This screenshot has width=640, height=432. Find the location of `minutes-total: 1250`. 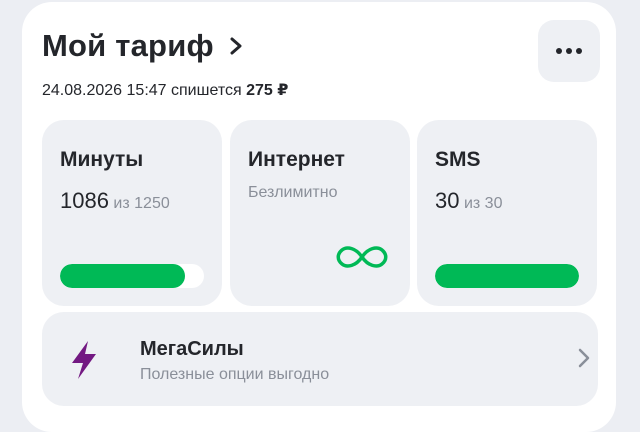

minutes-total: 1250 is located at coordinates (152, 203).